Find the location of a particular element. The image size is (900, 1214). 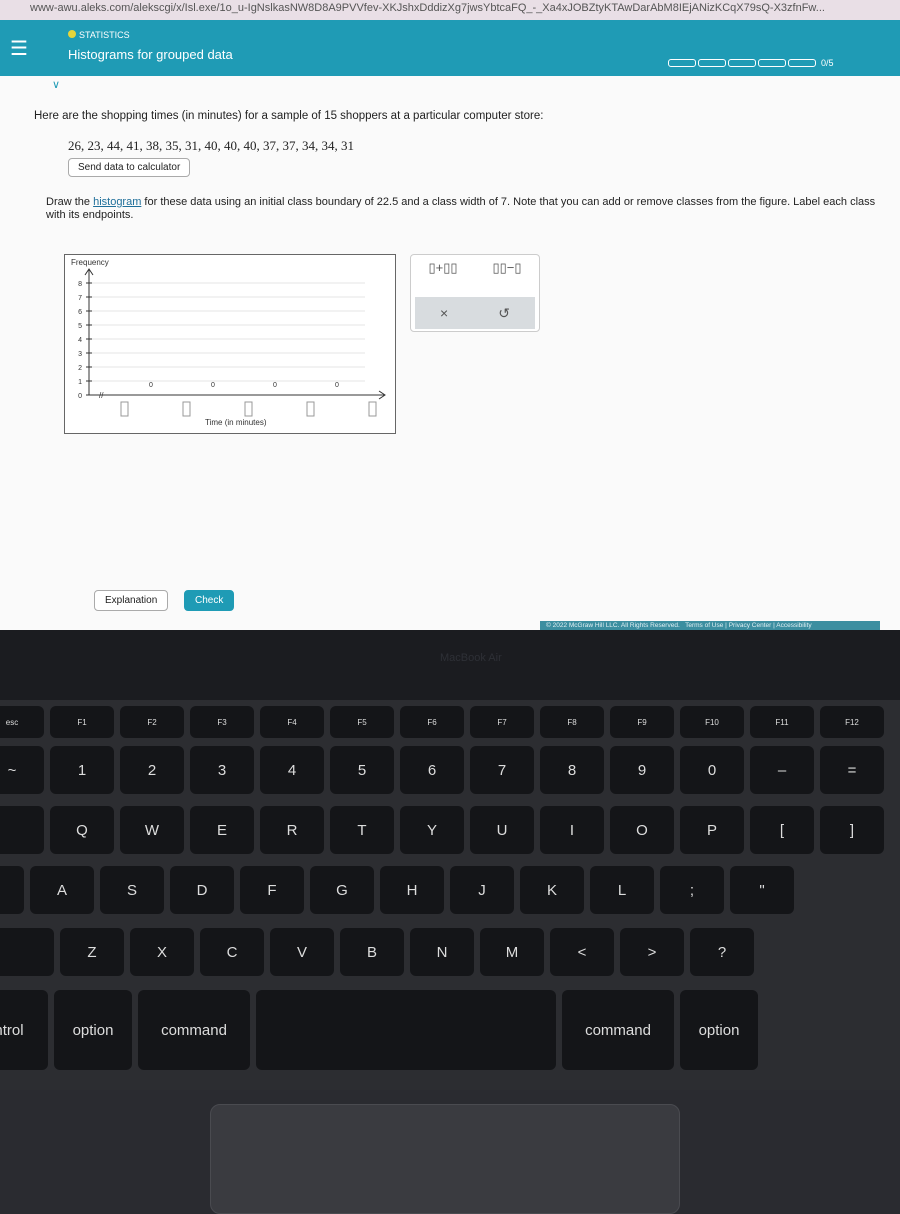

privacy-link: Privacy Center is located at coordinates (750, 625).